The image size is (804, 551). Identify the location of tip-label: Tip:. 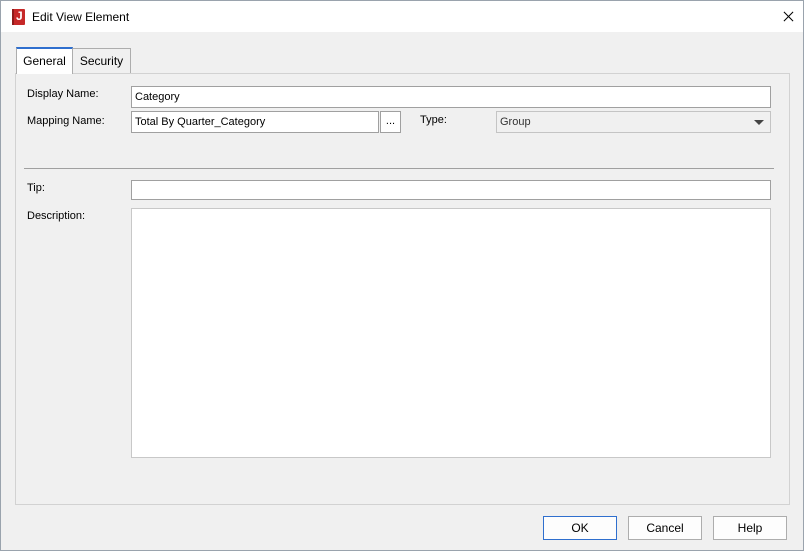
(36, 188).